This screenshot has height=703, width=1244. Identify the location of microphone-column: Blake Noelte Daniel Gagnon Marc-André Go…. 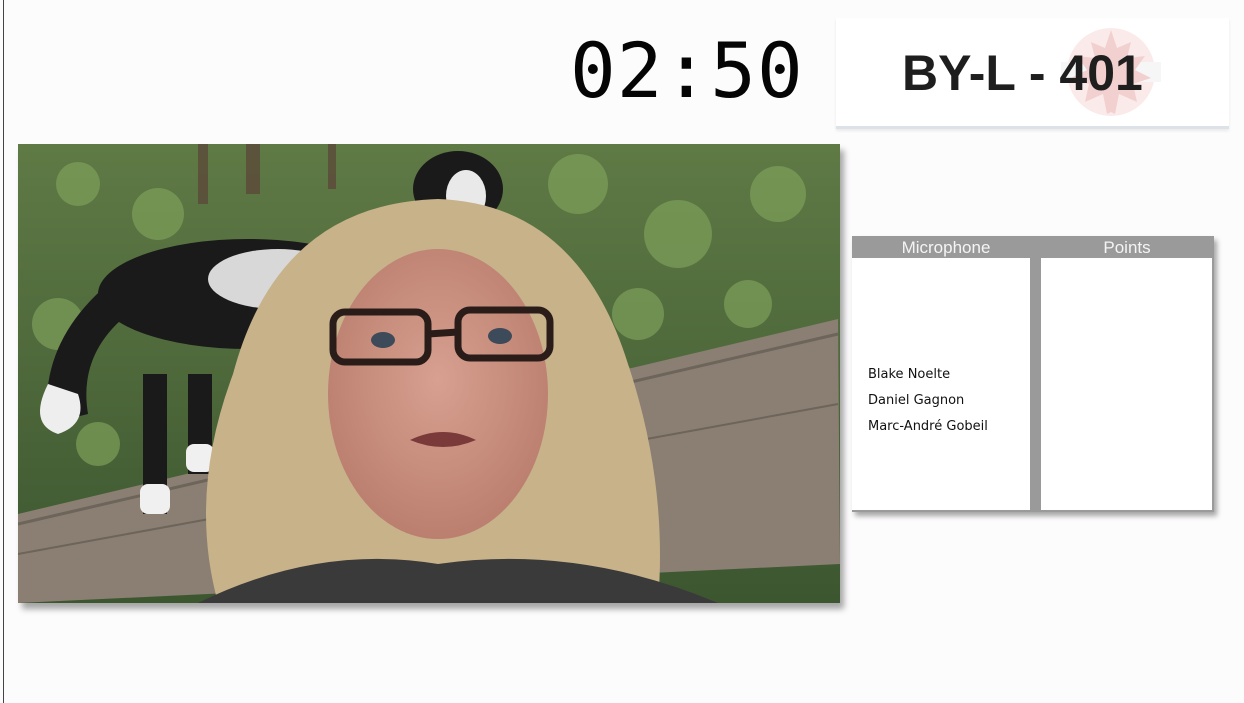
(941, 384).